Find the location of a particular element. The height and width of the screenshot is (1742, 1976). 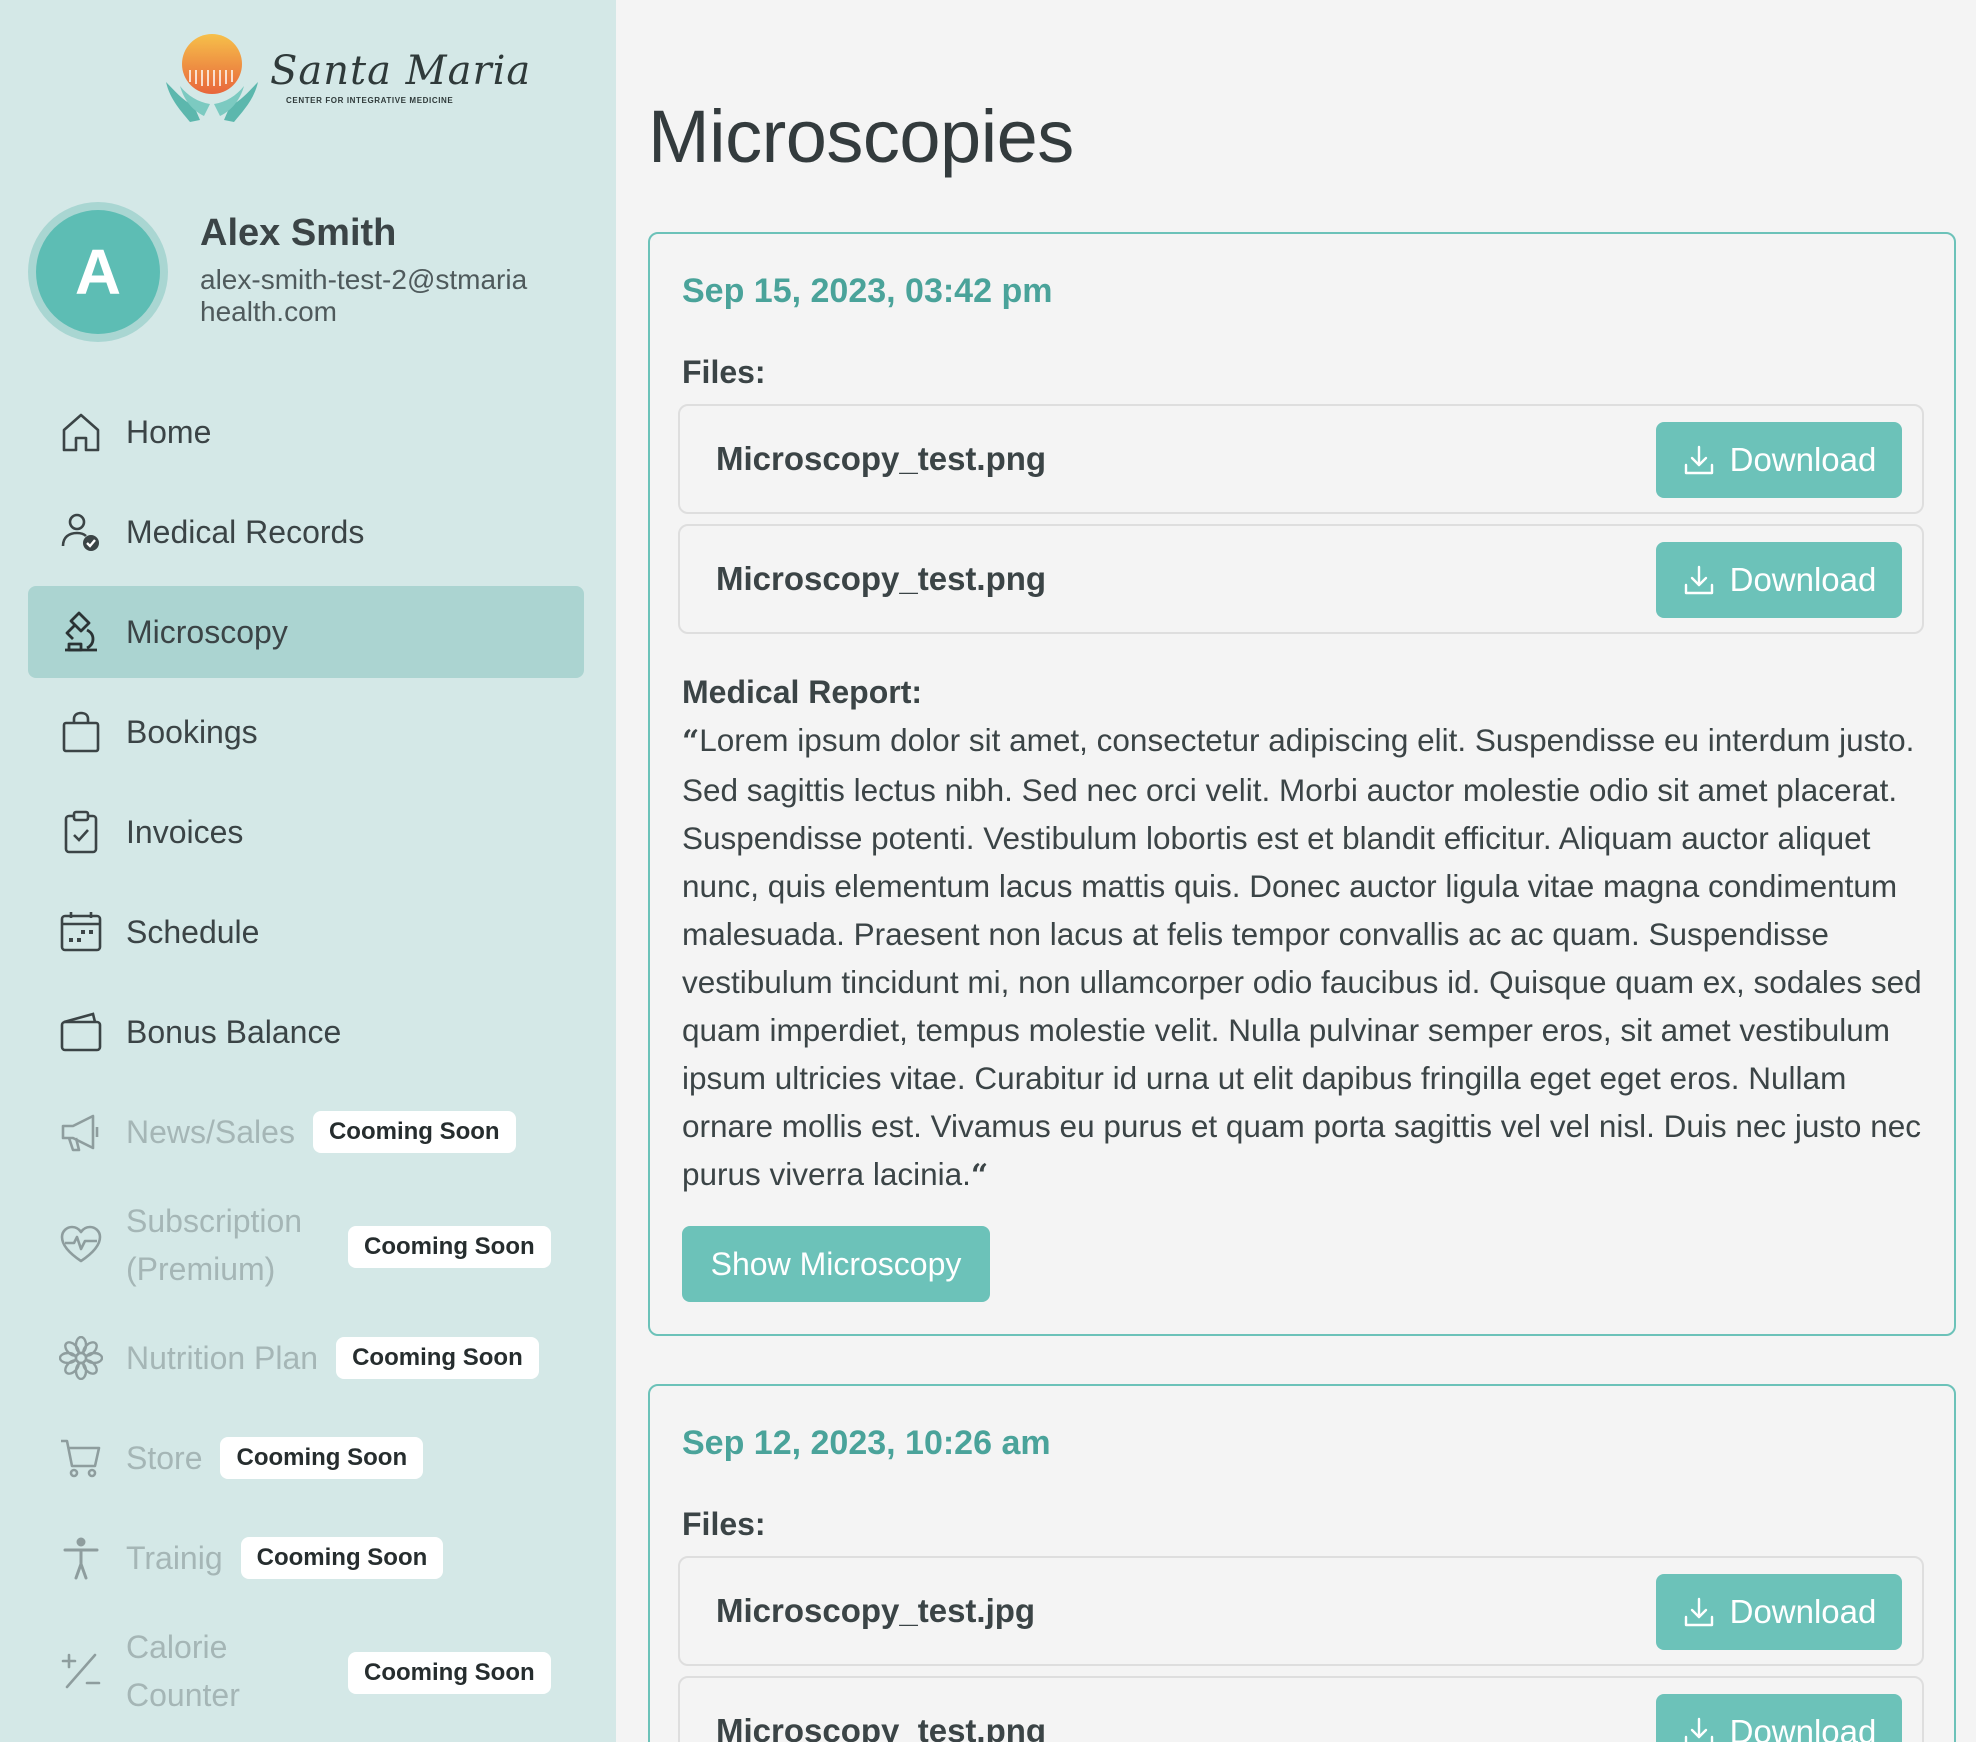

shopping-bag-icon is located at coordinates (81, 732).